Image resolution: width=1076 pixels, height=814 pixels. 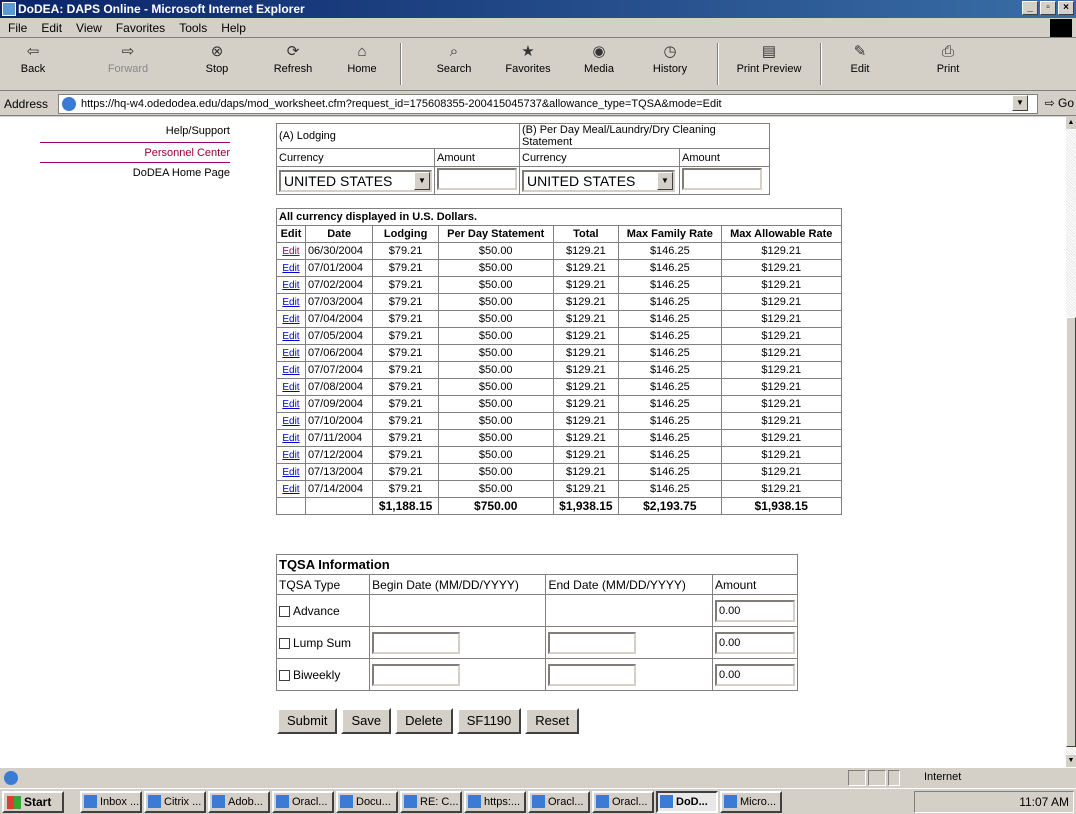 I want to click on lump-sum-begin-date-input, so click(x=416, y=642).